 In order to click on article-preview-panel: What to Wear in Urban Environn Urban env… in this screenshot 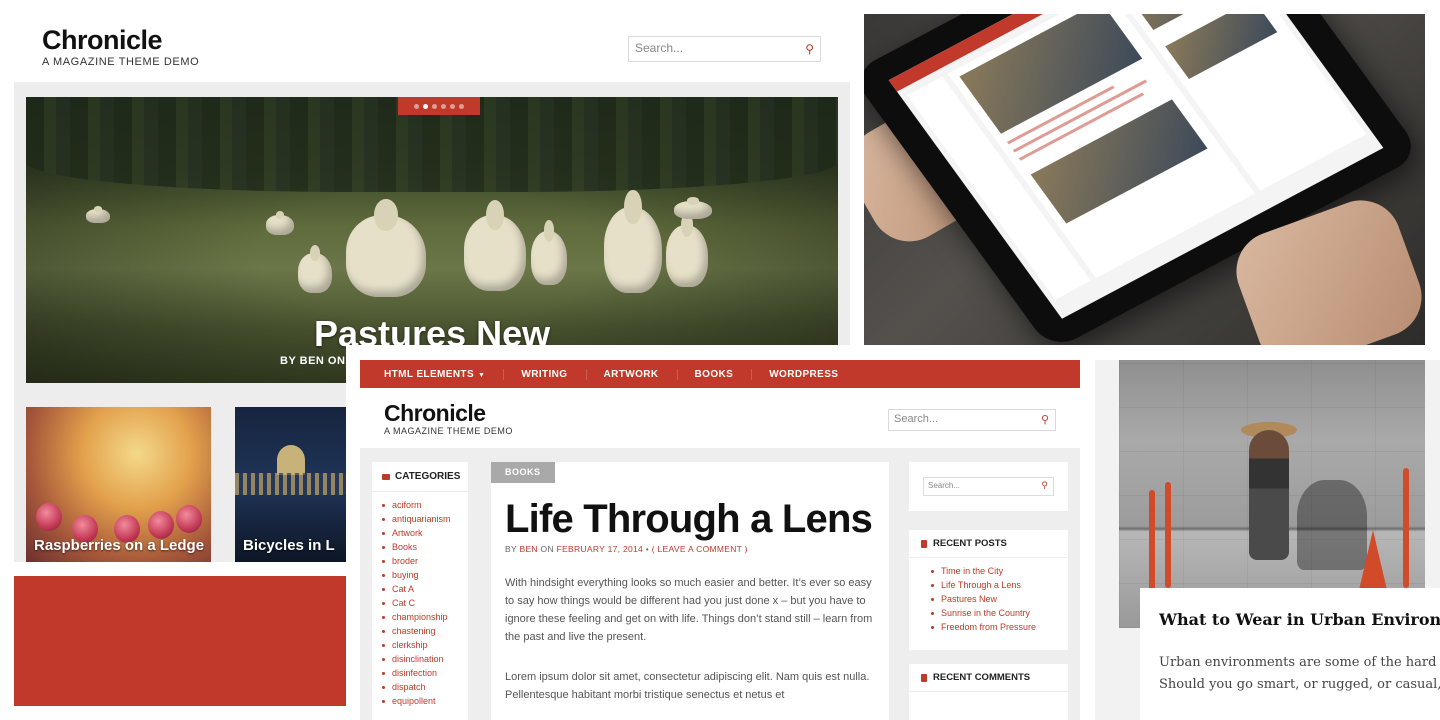, I will do `click(1267, 540)`.